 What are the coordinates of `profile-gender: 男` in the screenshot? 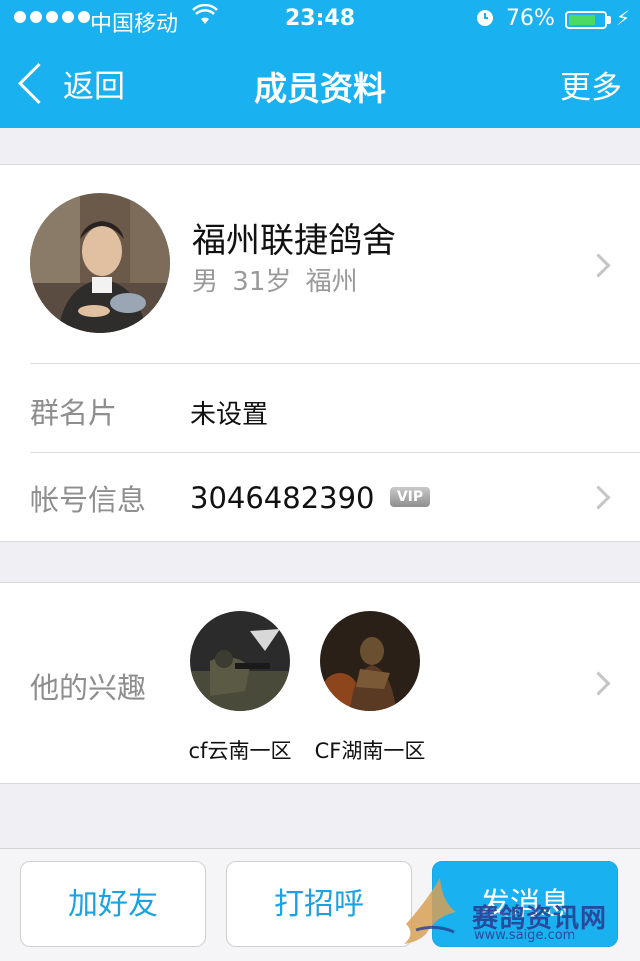 It's located at (205, 282).